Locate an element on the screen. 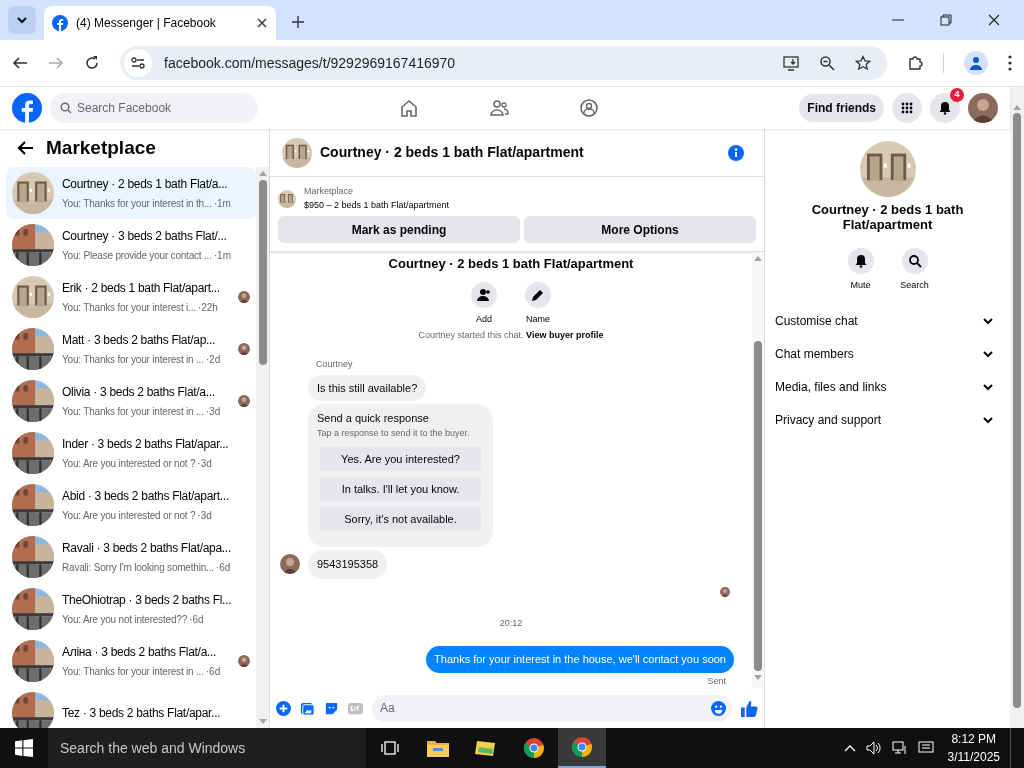 Image resolution: width=1024 pixels, height=768 pixels. clock-time: 8:12 PM is located at coordinates (974, 739).